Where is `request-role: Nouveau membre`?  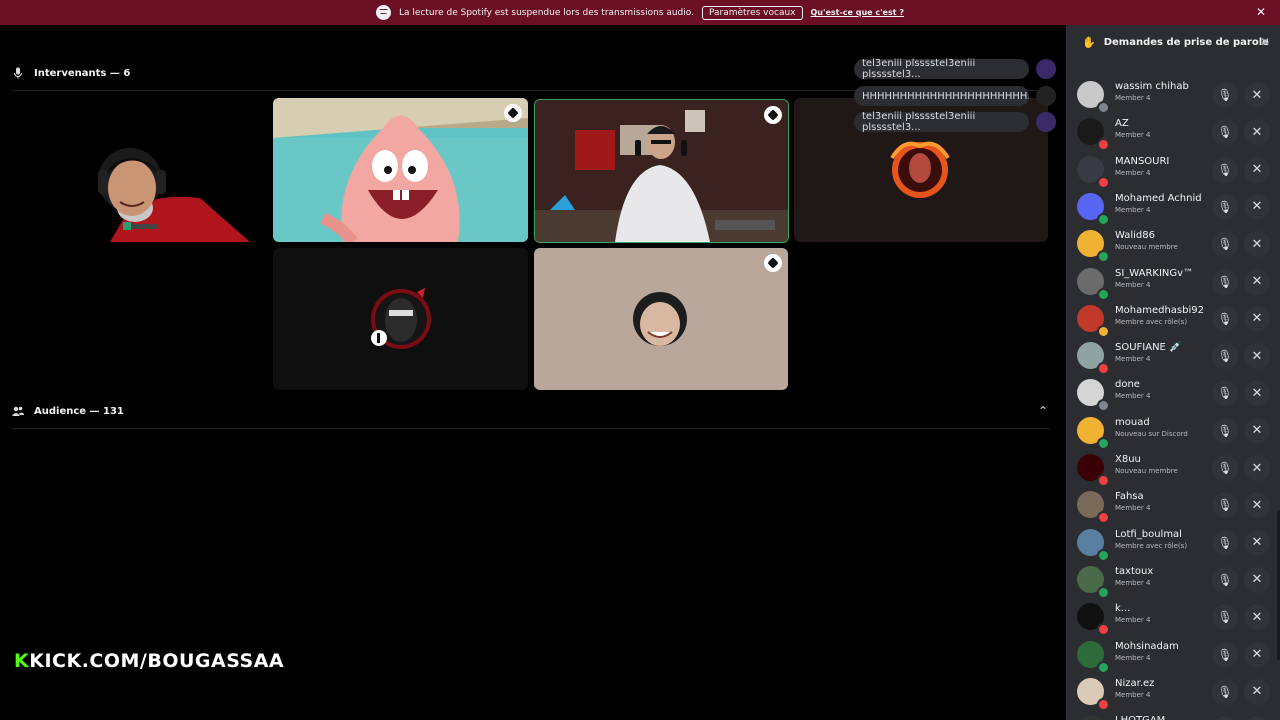
request-role: Nouveau membre is located at coordinates (1146, 247).